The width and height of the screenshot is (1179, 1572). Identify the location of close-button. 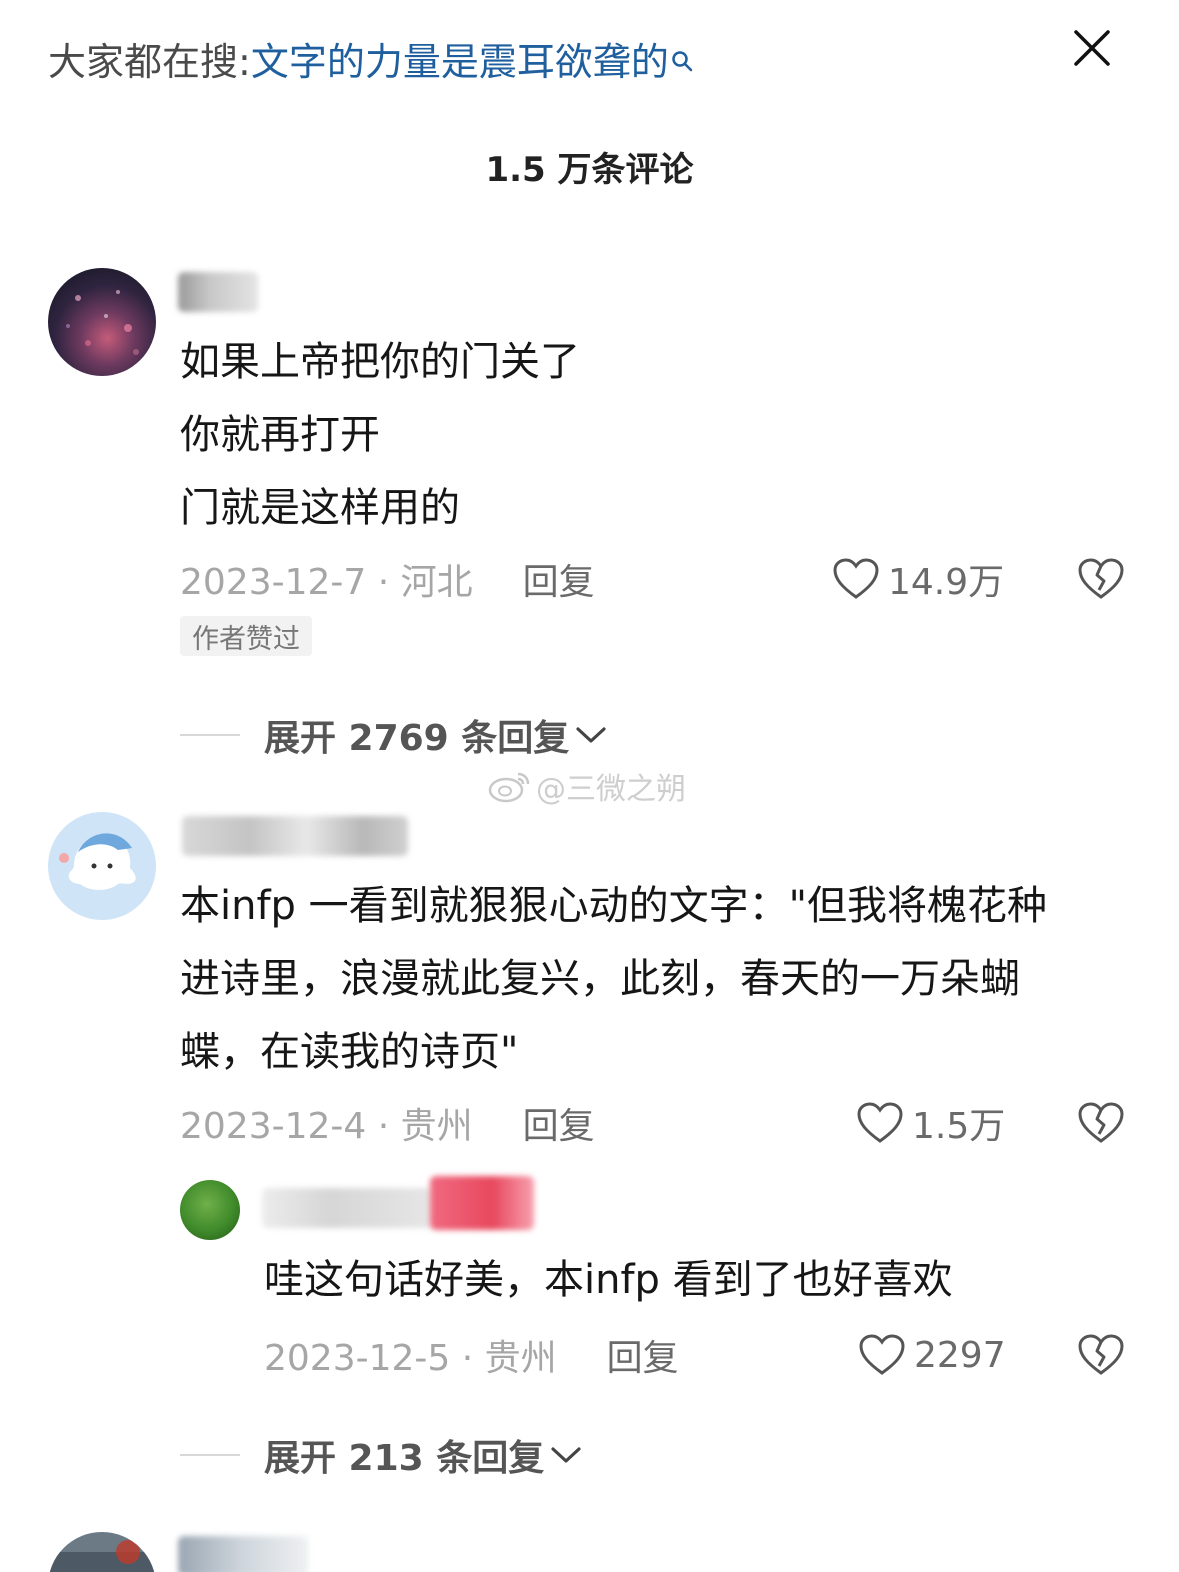
(1092, 48).